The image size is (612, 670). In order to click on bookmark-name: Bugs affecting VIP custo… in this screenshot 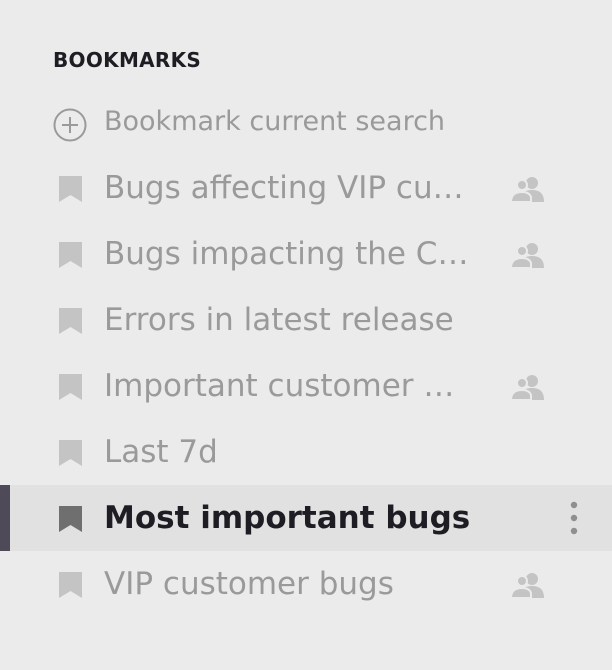, I will do `click(289, 188)`.